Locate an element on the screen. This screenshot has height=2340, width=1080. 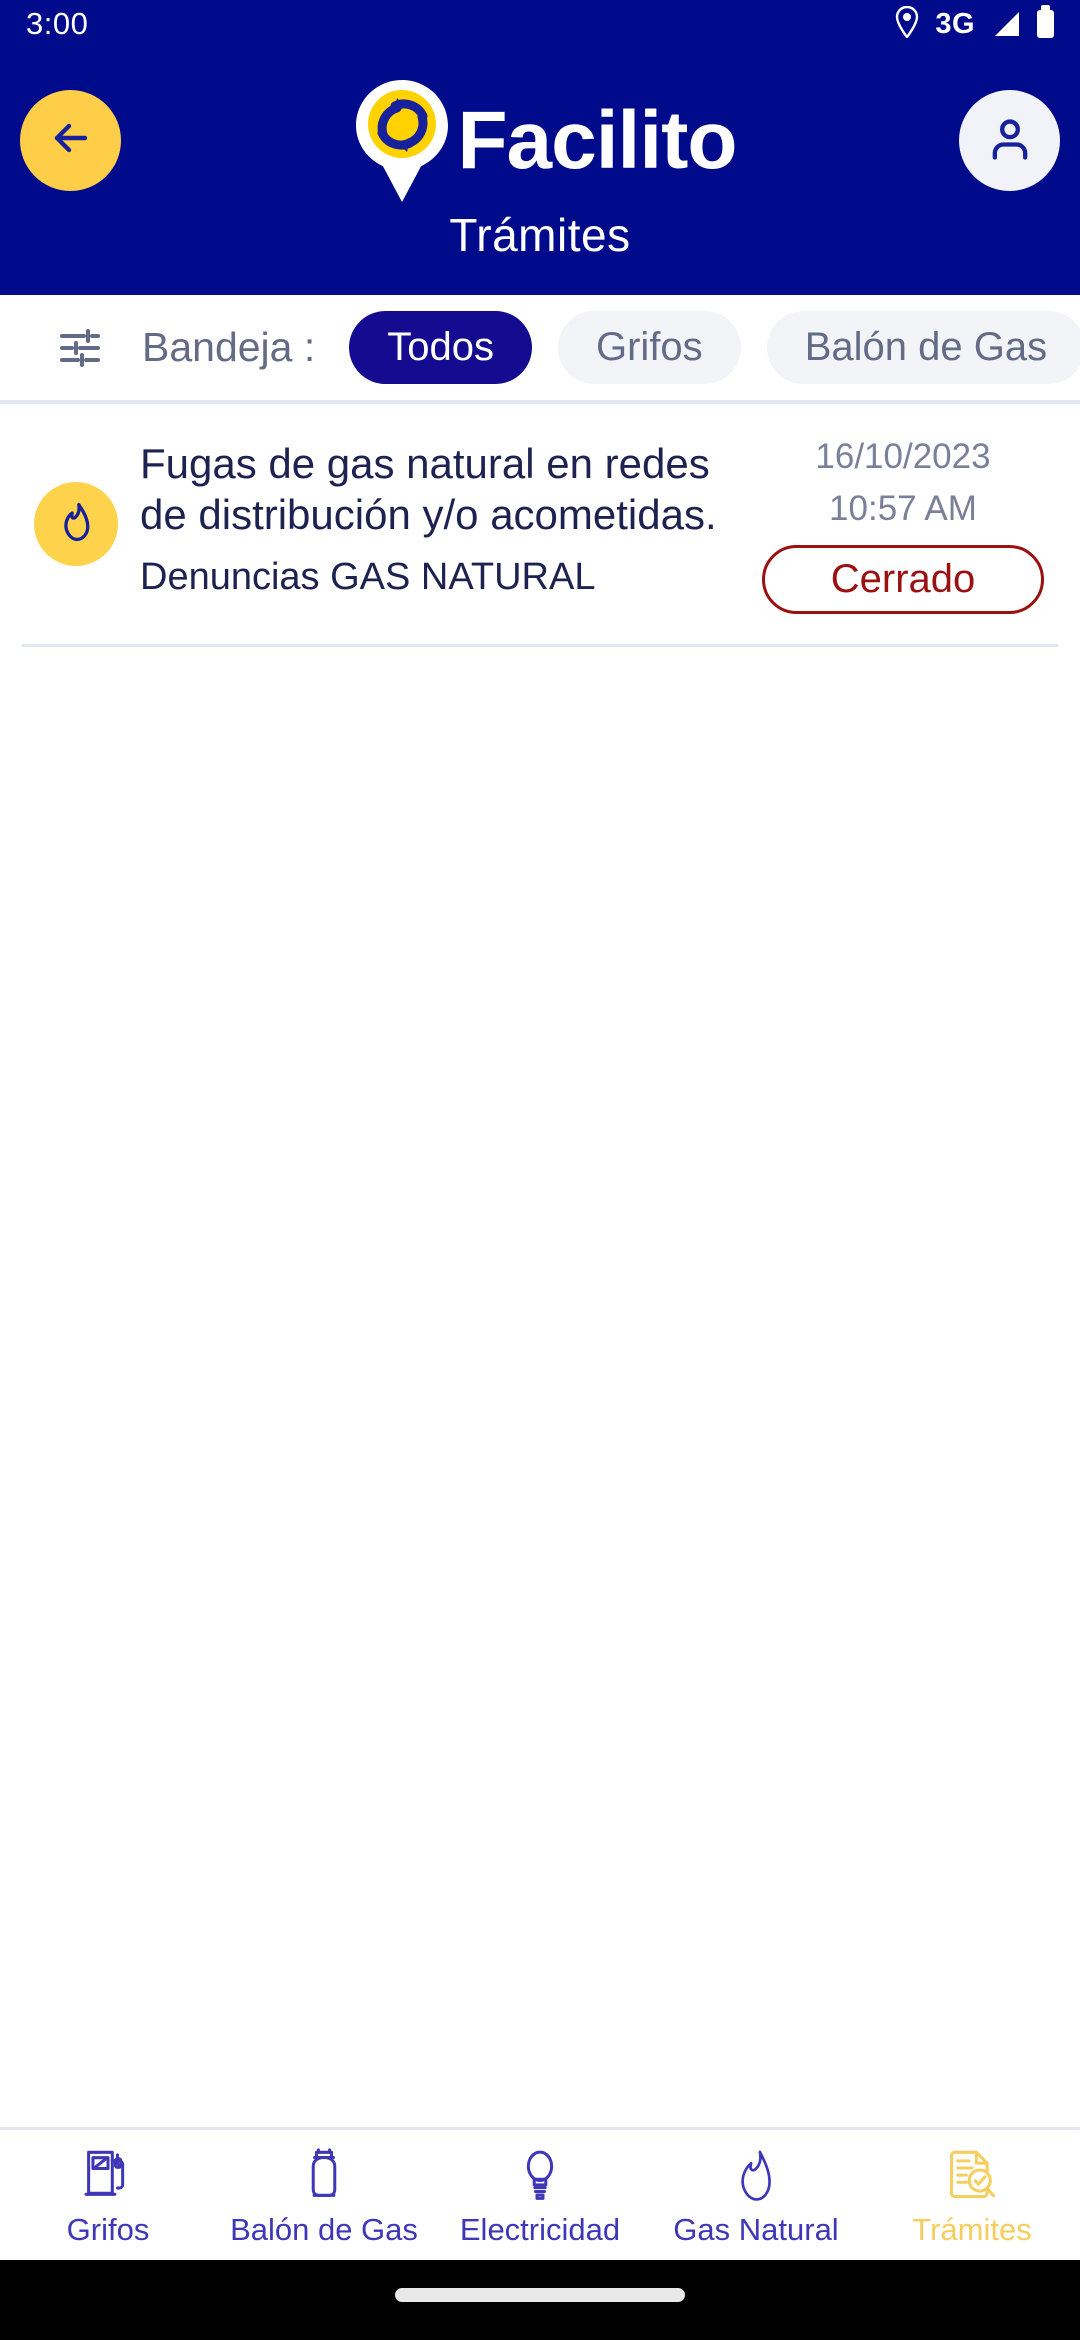
fuel-pump-icon is located at coordinates (108, 2173).